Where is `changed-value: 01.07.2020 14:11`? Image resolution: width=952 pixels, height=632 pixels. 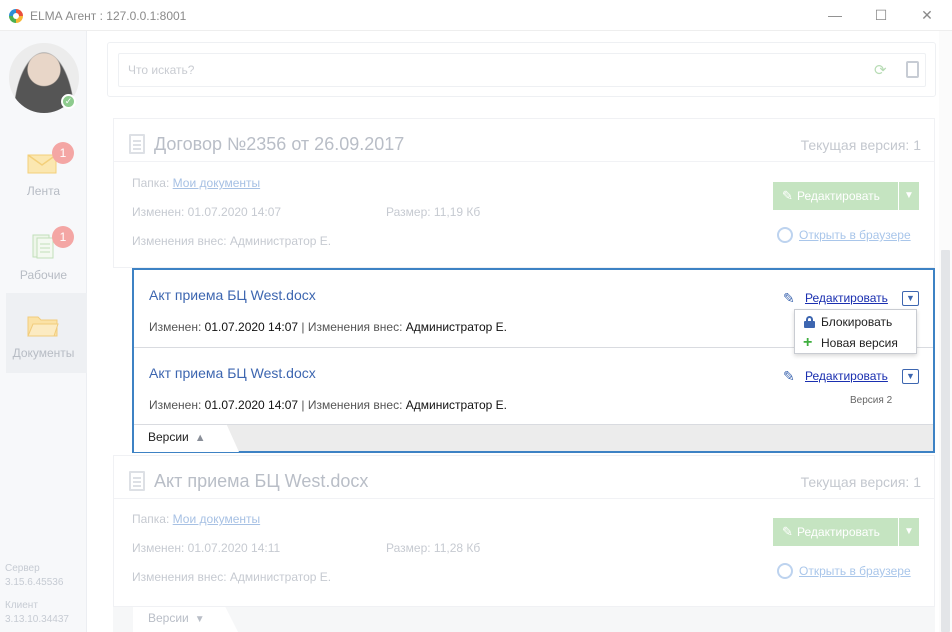 changed-value: 01.07.2020 14:11 is located at coordinates (234, 548).